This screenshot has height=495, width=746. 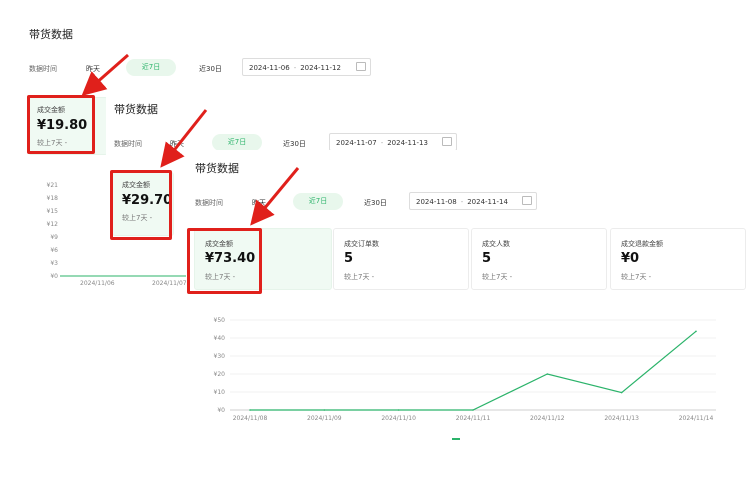 I want to click on arrow-icon, so click(x=190, y=139).